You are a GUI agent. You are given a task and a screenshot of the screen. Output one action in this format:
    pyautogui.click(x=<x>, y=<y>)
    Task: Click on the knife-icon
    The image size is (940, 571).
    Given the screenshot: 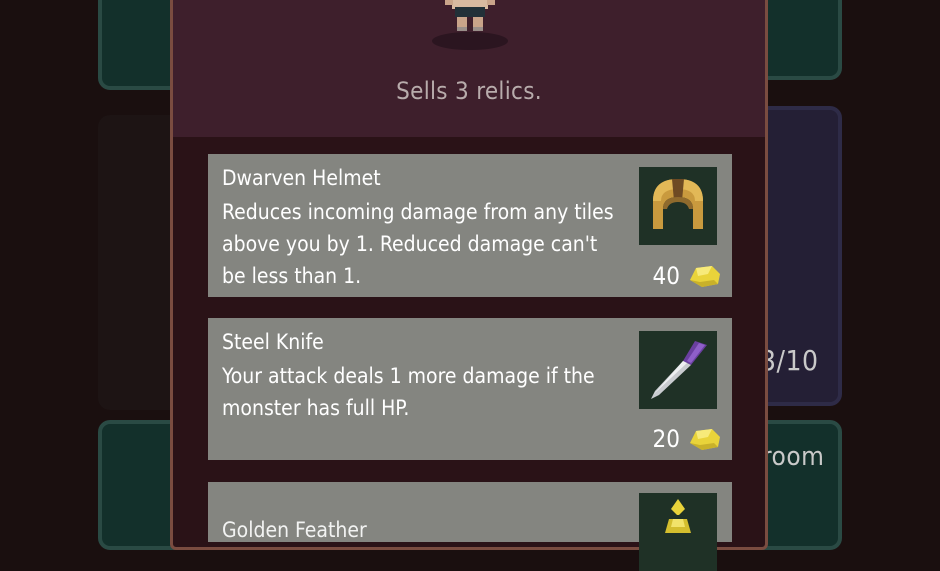 What is the action you would take?
    pyautogui.click(x=678, y=370)
    